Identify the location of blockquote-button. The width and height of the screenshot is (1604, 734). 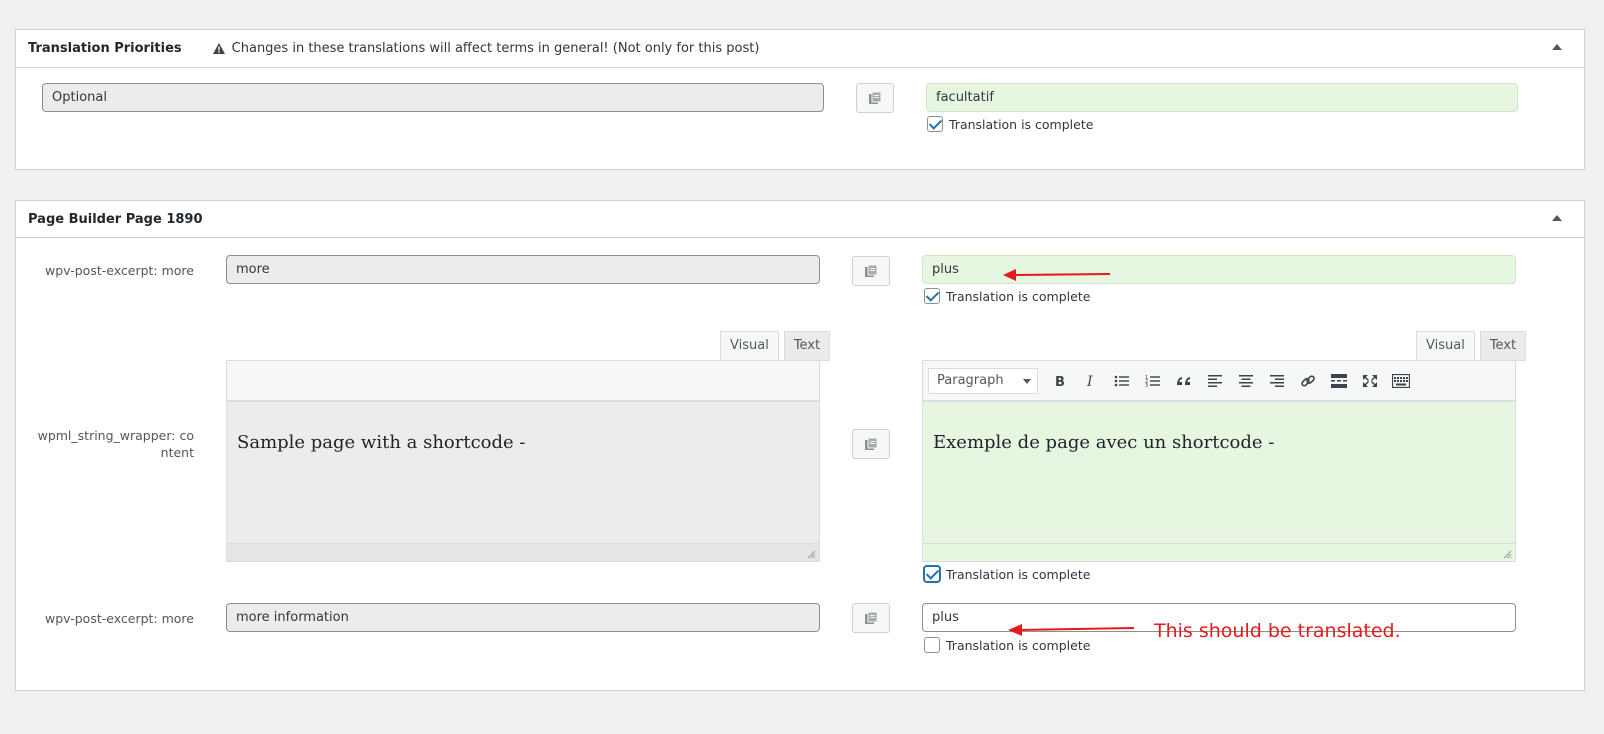
(1183, 381).